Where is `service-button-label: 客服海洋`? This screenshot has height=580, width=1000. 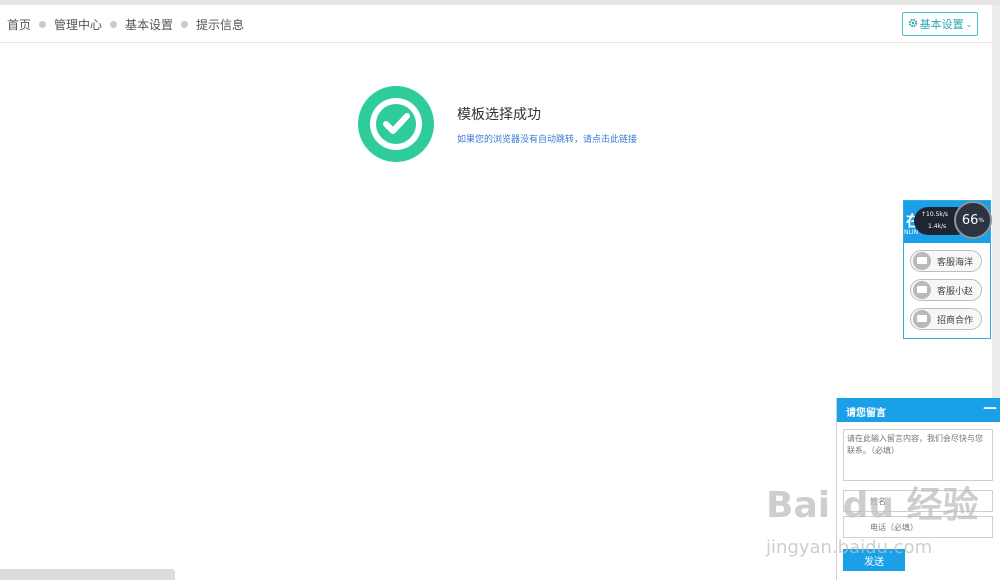 service-button-label: 客服海洋 is located at coordinates (955, 262).